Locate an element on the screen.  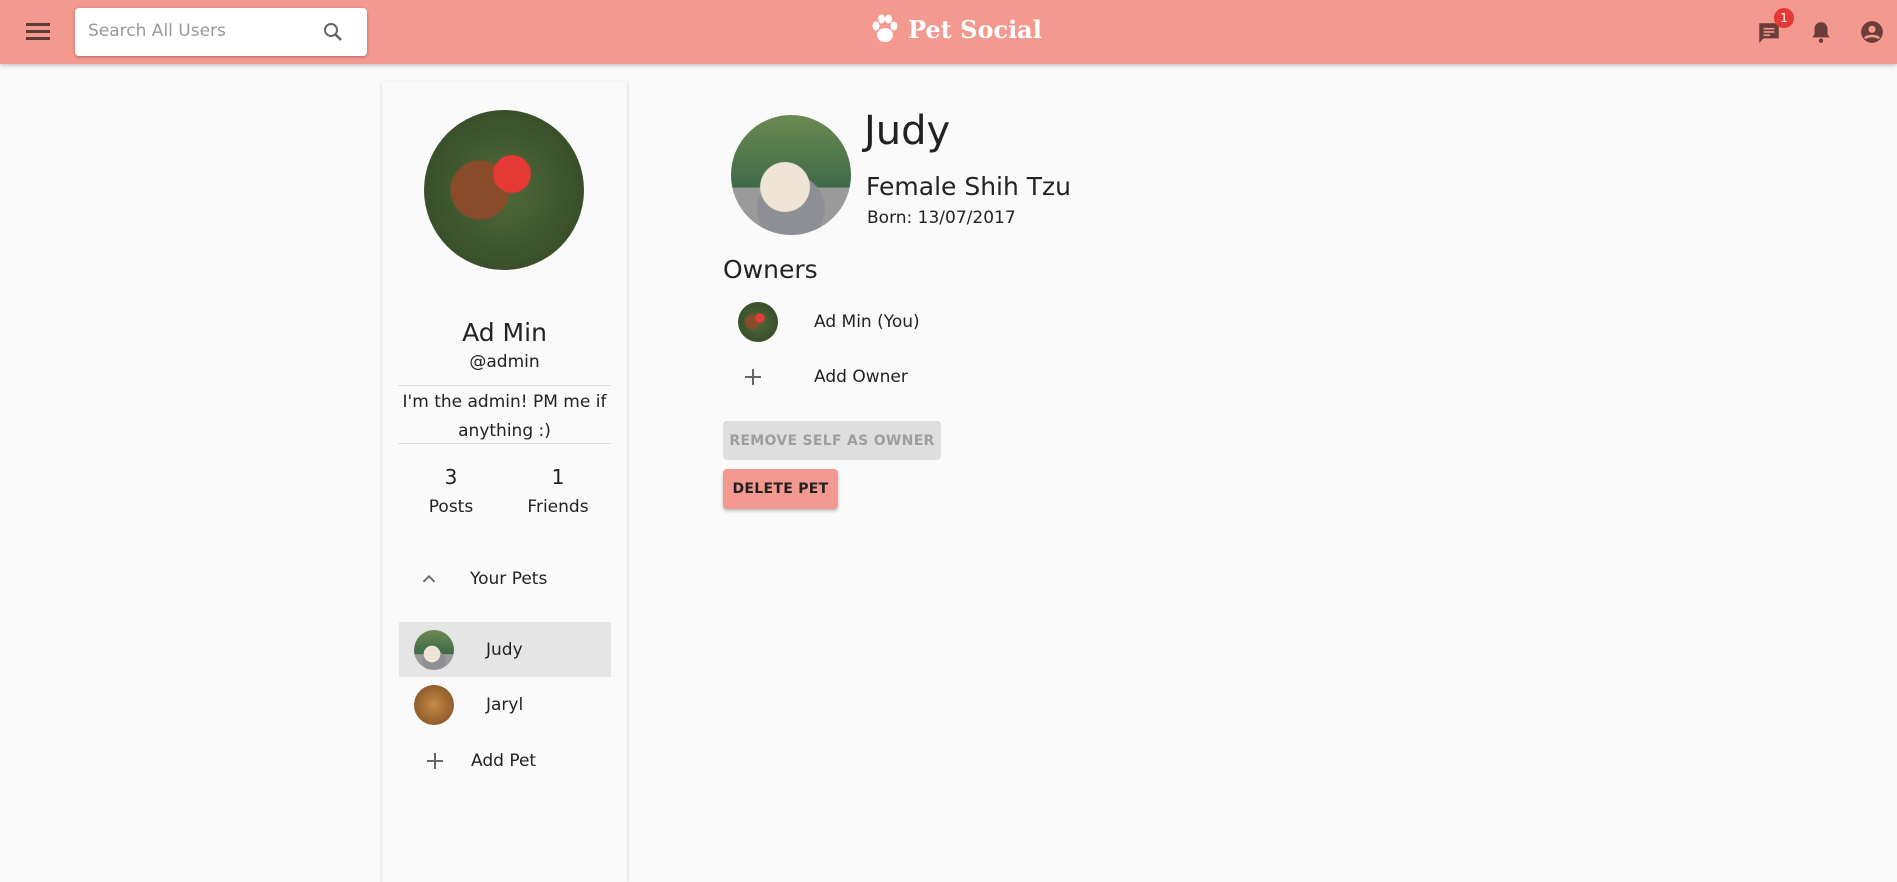
pet-name: Jaryl is located at coordinates (505, 704).